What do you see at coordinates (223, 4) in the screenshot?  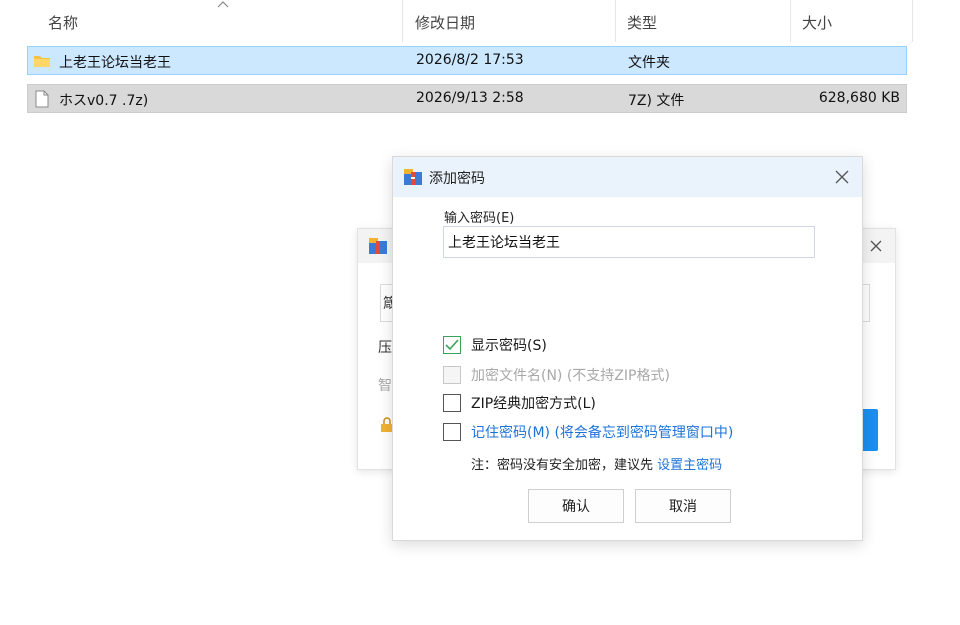 I see `sort-ascending-icon` at bounding box center [223, 4].